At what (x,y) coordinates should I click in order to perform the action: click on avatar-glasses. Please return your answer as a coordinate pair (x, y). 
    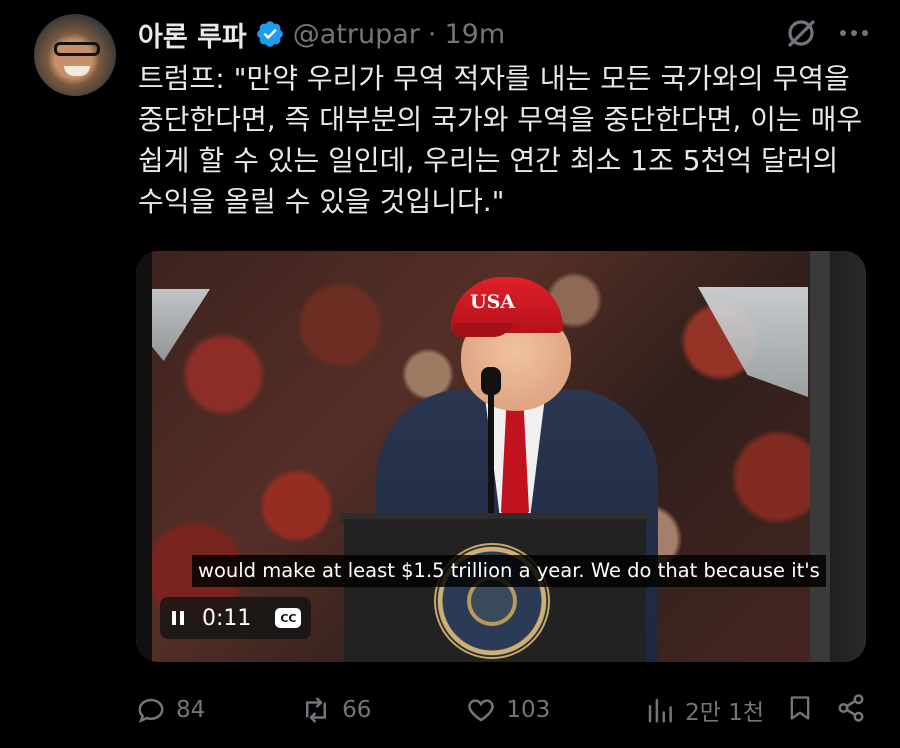
    Looking at the image, I should click on (77, 49).